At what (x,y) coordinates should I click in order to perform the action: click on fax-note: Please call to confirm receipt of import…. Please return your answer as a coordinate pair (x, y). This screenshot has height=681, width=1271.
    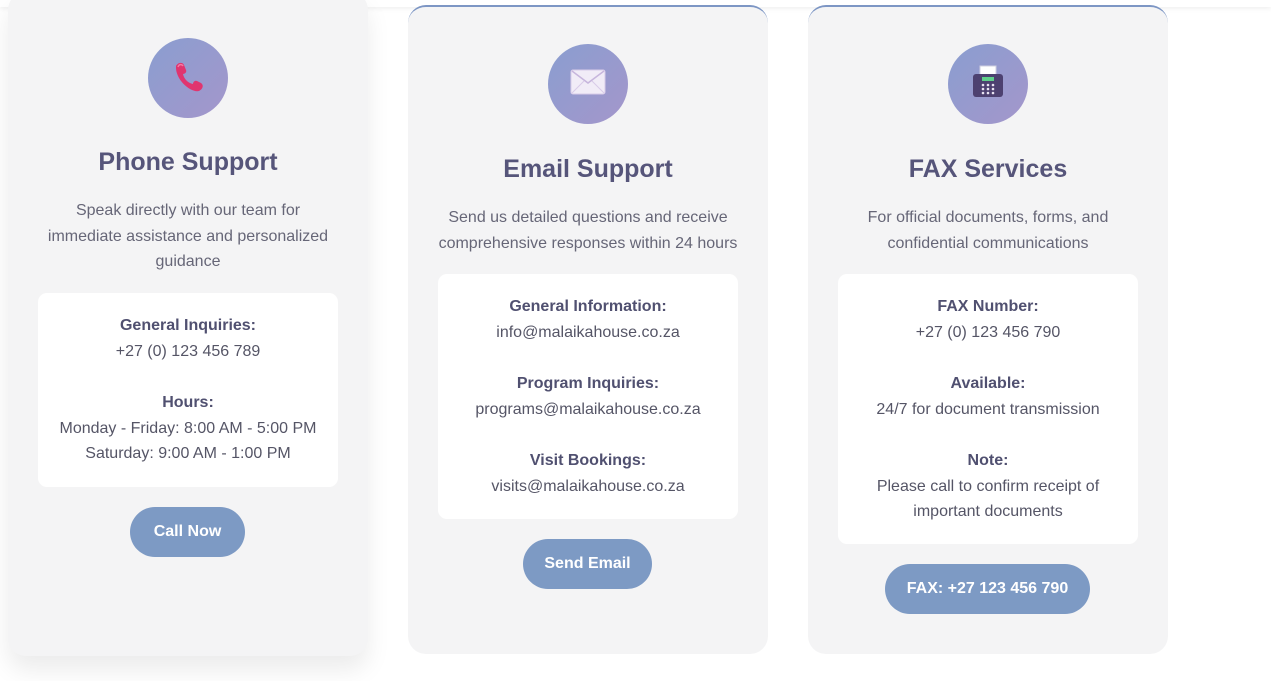
    Looking at the image, I should click on (988, 499).